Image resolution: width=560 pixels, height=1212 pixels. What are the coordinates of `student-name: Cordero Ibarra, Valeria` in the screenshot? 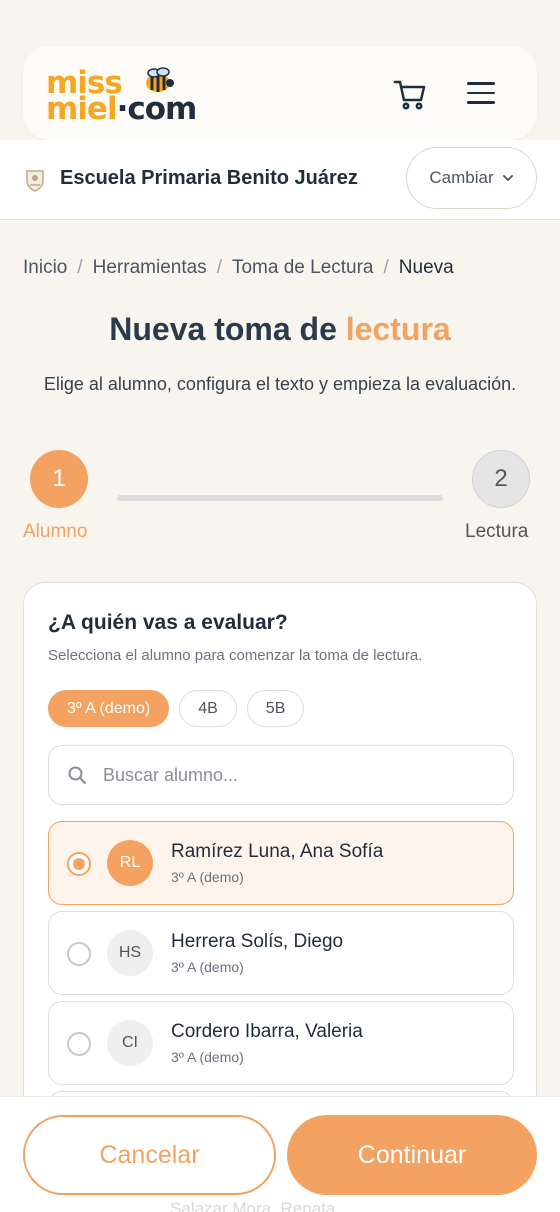 It's located at (267, 1031).